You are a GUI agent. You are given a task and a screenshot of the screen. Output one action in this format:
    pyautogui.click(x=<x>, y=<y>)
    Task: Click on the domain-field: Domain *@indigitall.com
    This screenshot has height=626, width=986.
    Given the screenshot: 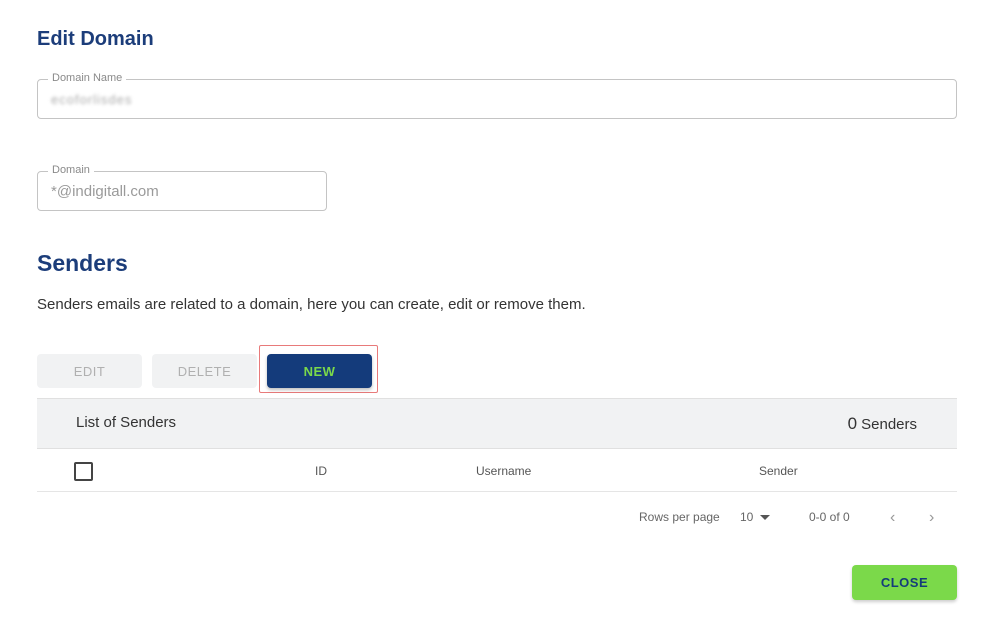 What is the action you would take?
    pyautogui.click(x=182, y=187)
    